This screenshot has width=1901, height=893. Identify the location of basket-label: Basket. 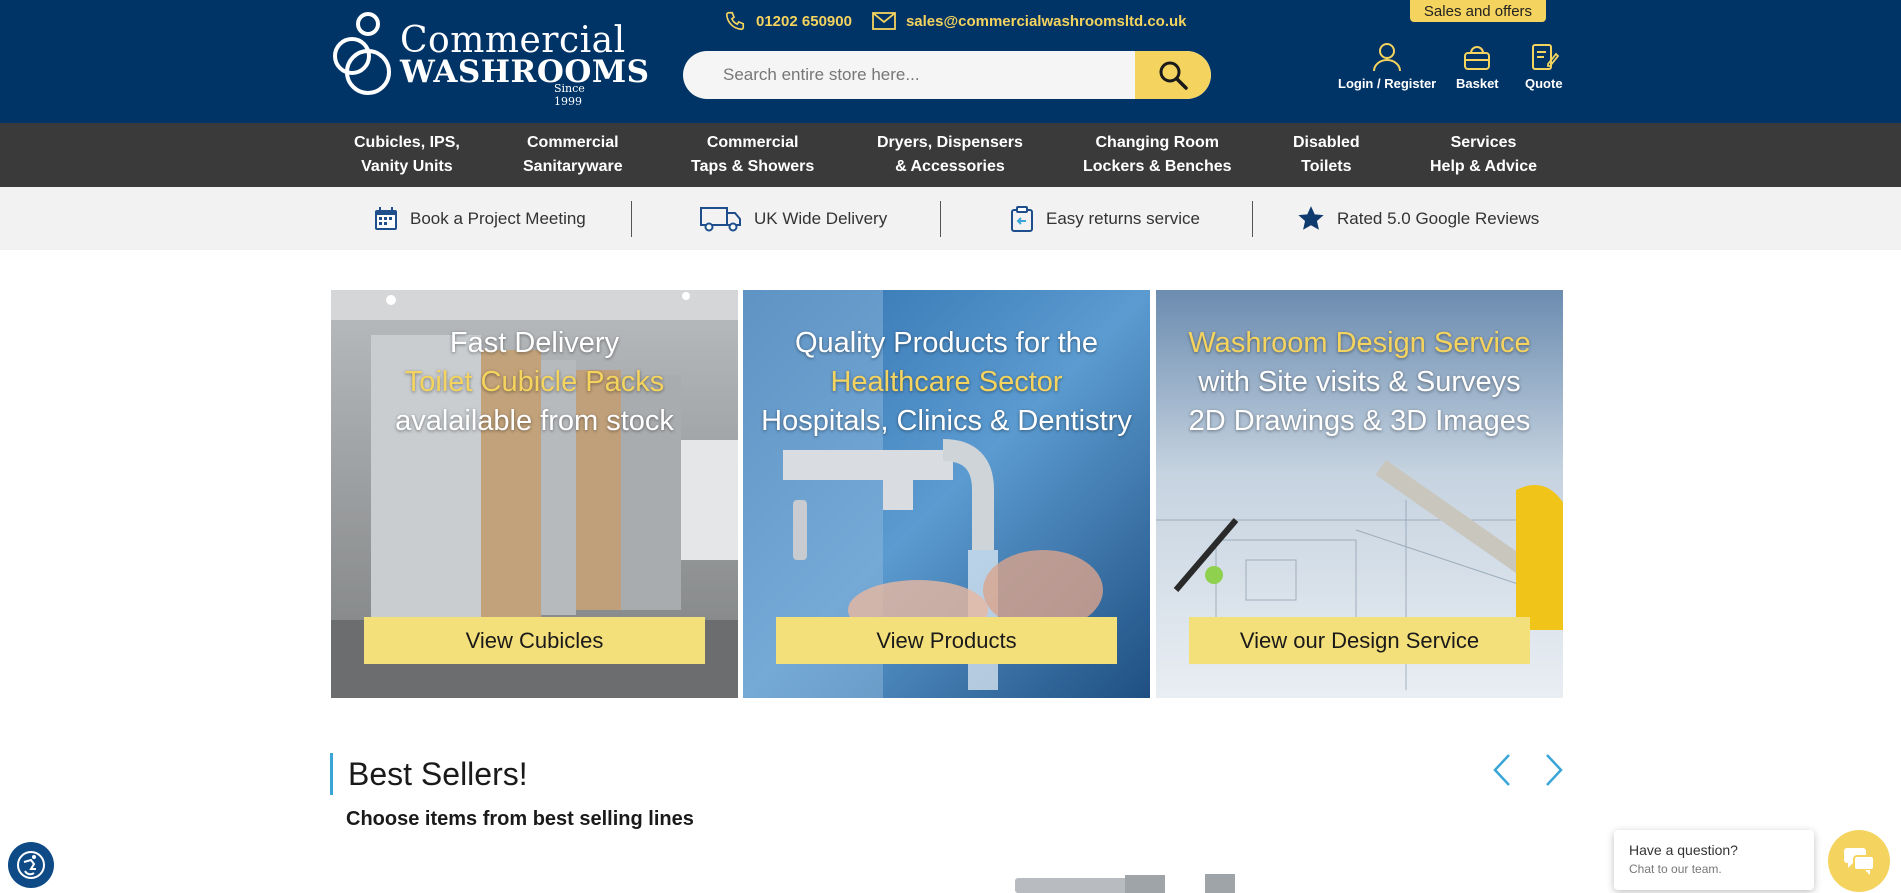
(1477, 83).